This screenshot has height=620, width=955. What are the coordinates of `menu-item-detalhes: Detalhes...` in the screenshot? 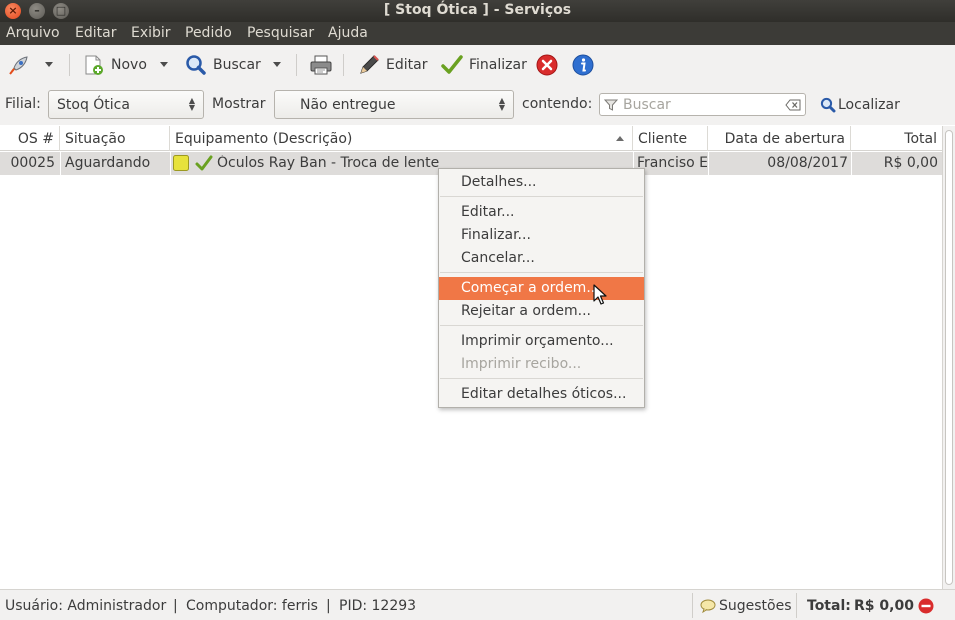 It's located at (541, 182).